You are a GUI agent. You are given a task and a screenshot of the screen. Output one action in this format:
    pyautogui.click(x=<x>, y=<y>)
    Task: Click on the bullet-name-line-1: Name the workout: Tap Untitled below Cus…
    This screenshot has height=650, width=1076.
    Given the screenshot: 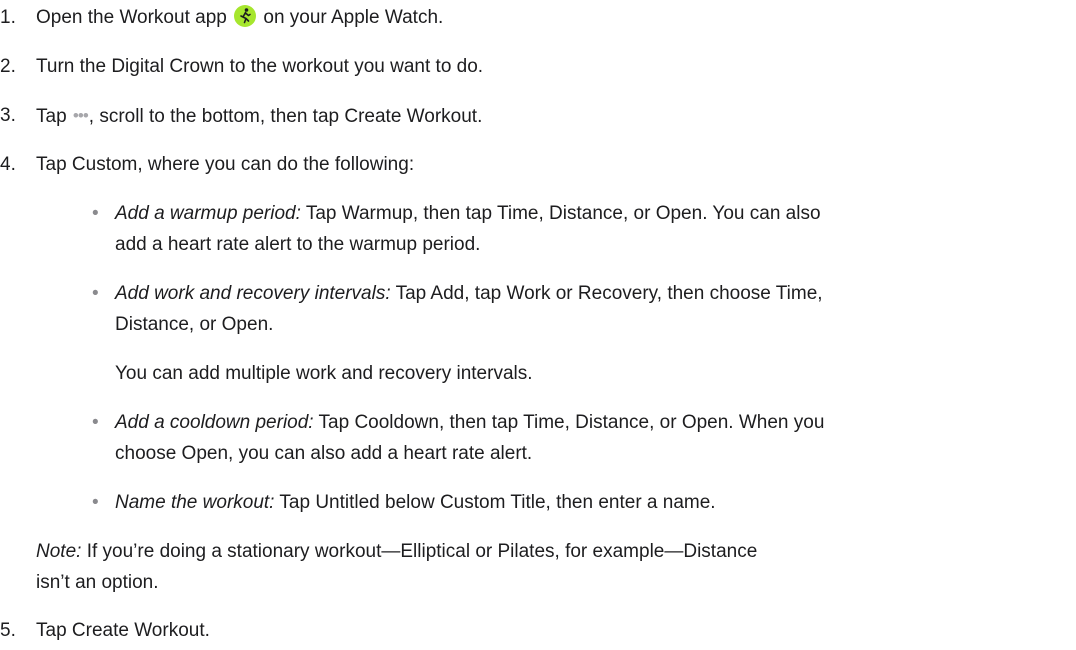 What is the action you would take?
    pyautogui.click(x=415, y=503)
    